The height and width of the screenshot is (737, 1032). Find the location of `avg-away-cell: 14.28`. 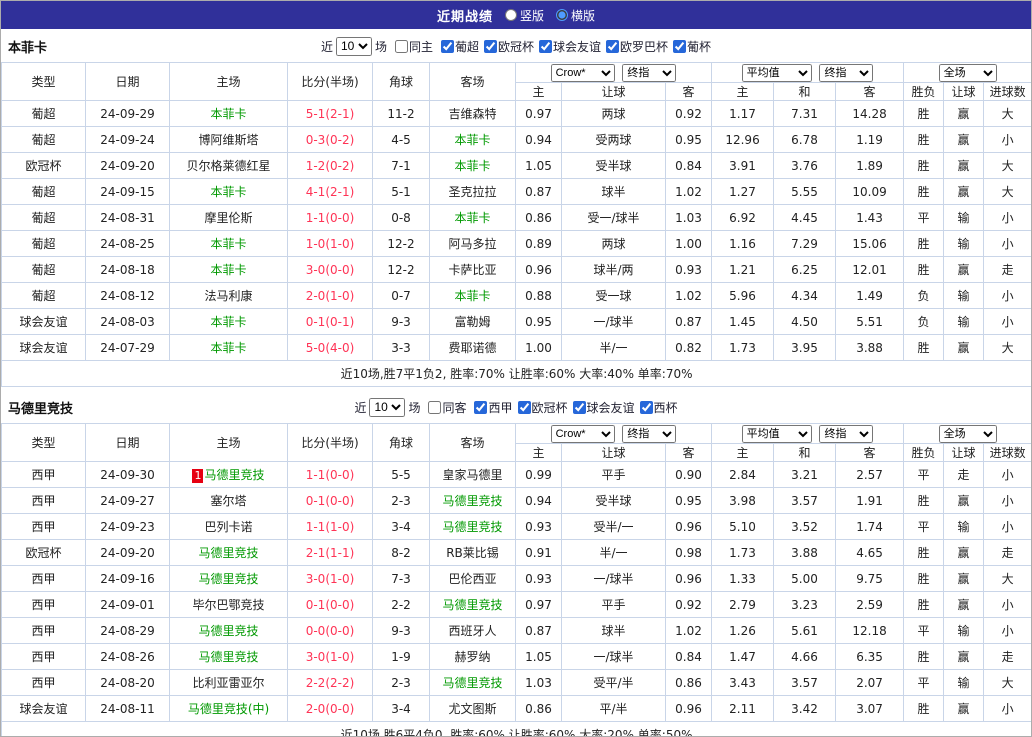

avg-away-cell: 14.28 is located at coordinates (870, 113).